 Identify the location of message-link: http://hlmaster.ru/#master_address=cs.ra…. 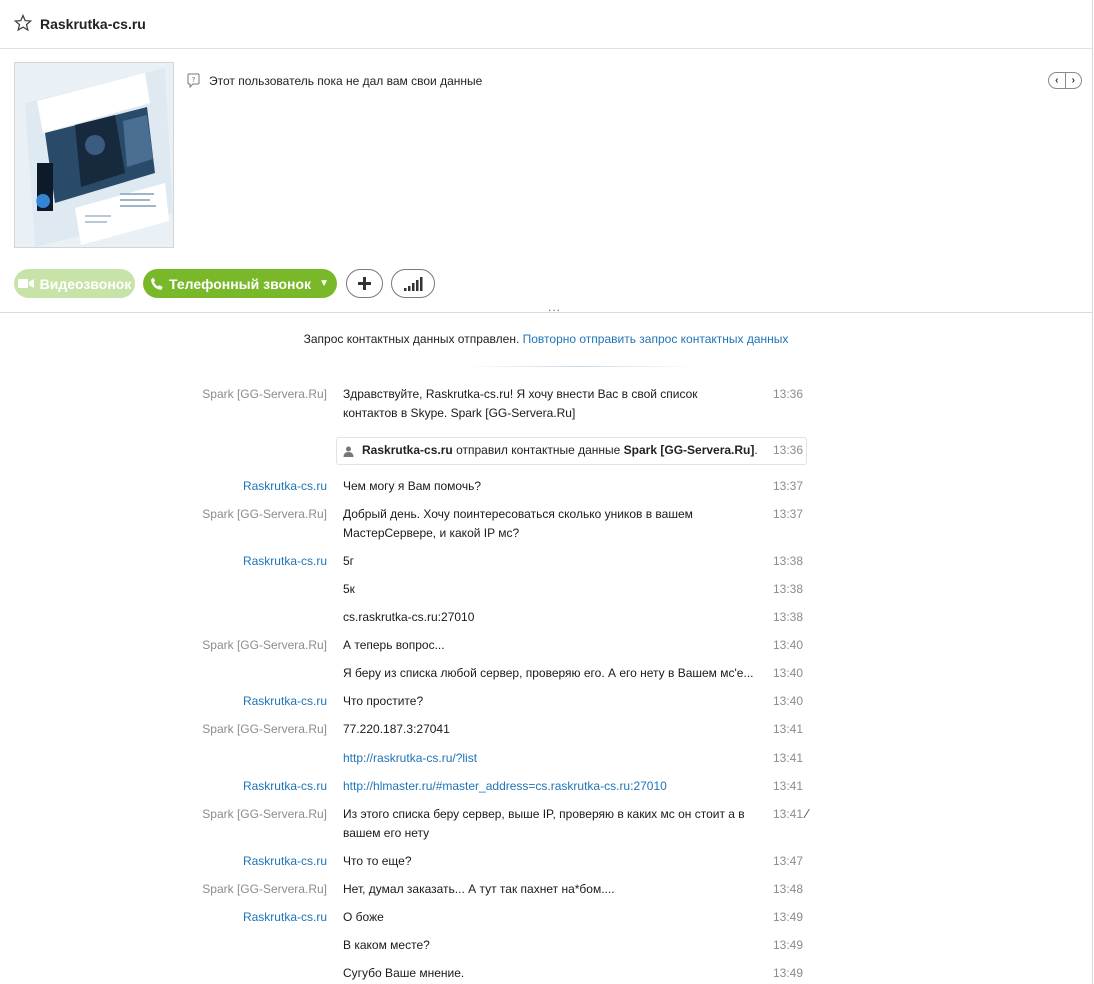
(553, 786).